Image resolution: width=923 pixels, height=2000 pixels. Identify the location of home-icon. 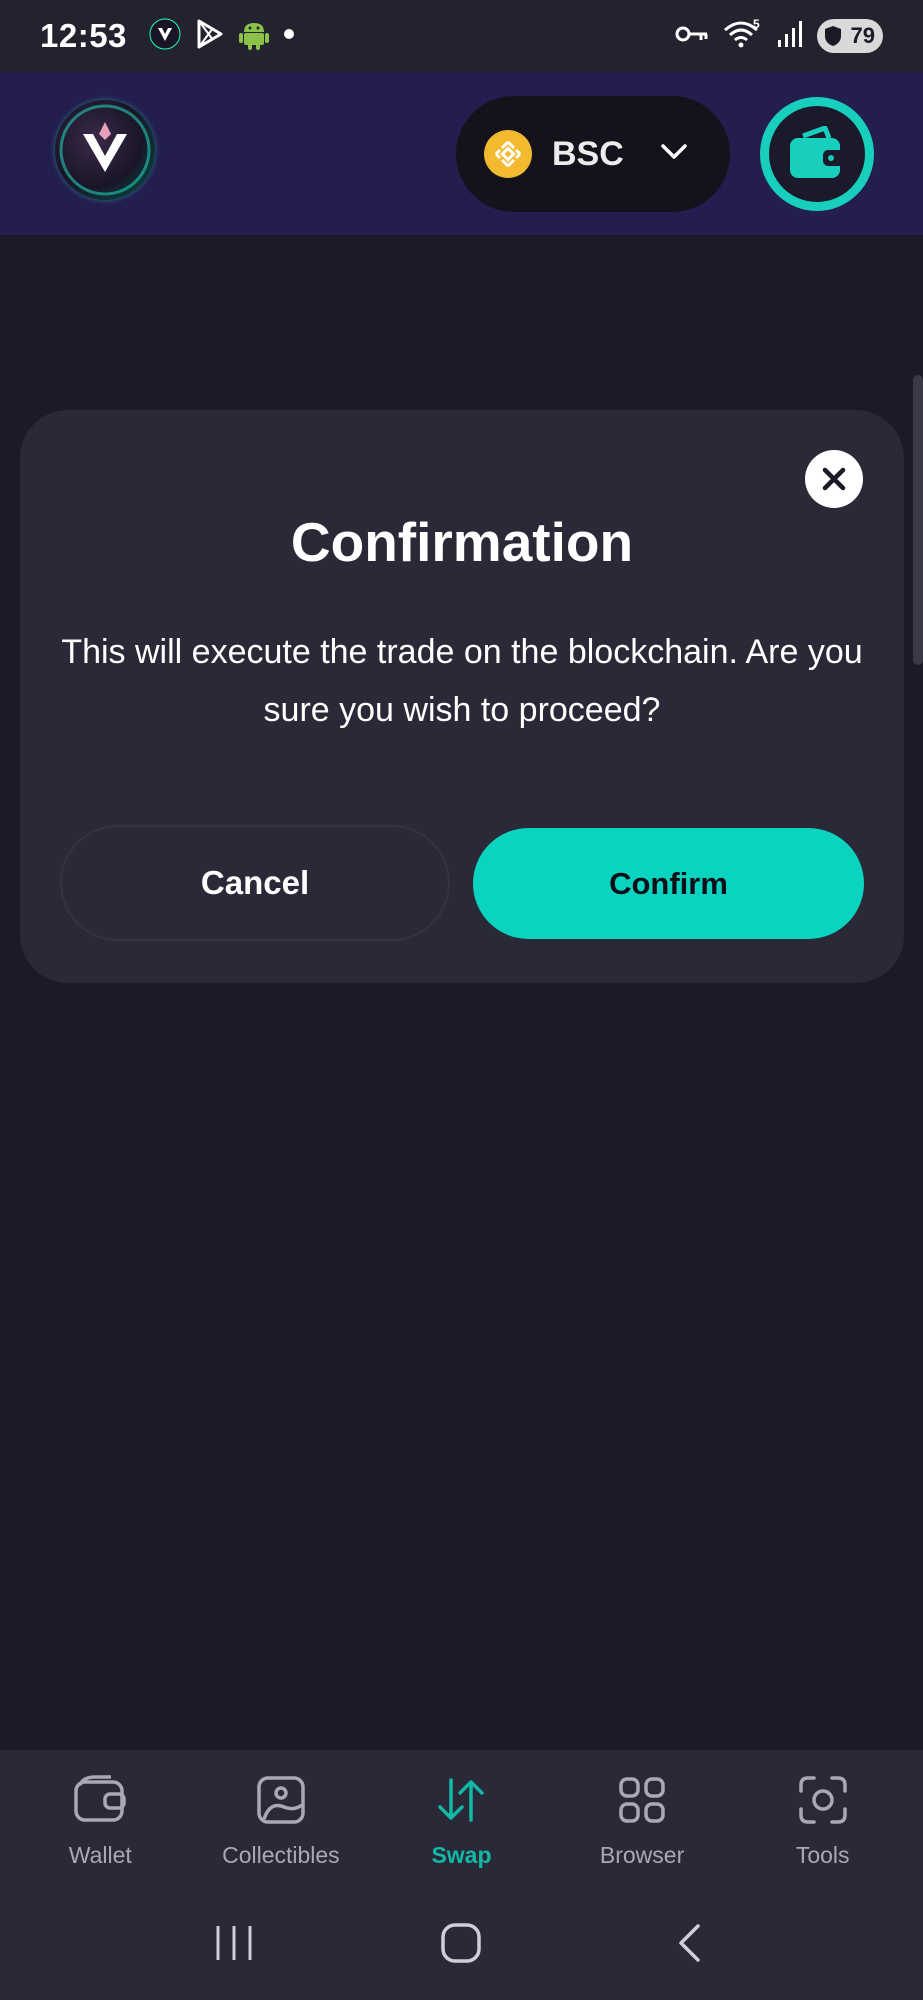
(461, 1942).